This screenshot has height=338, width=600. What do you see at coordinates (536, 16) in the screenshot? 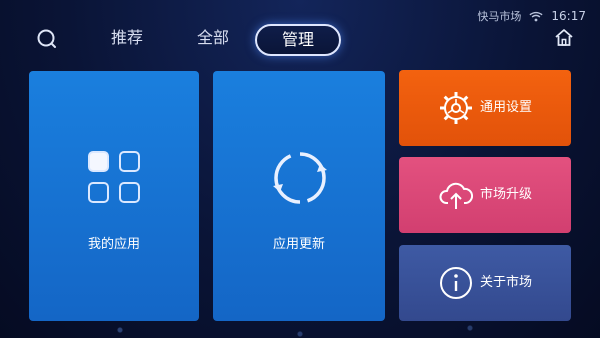
I see `wifi-icon` at bounding box center [536, 16].